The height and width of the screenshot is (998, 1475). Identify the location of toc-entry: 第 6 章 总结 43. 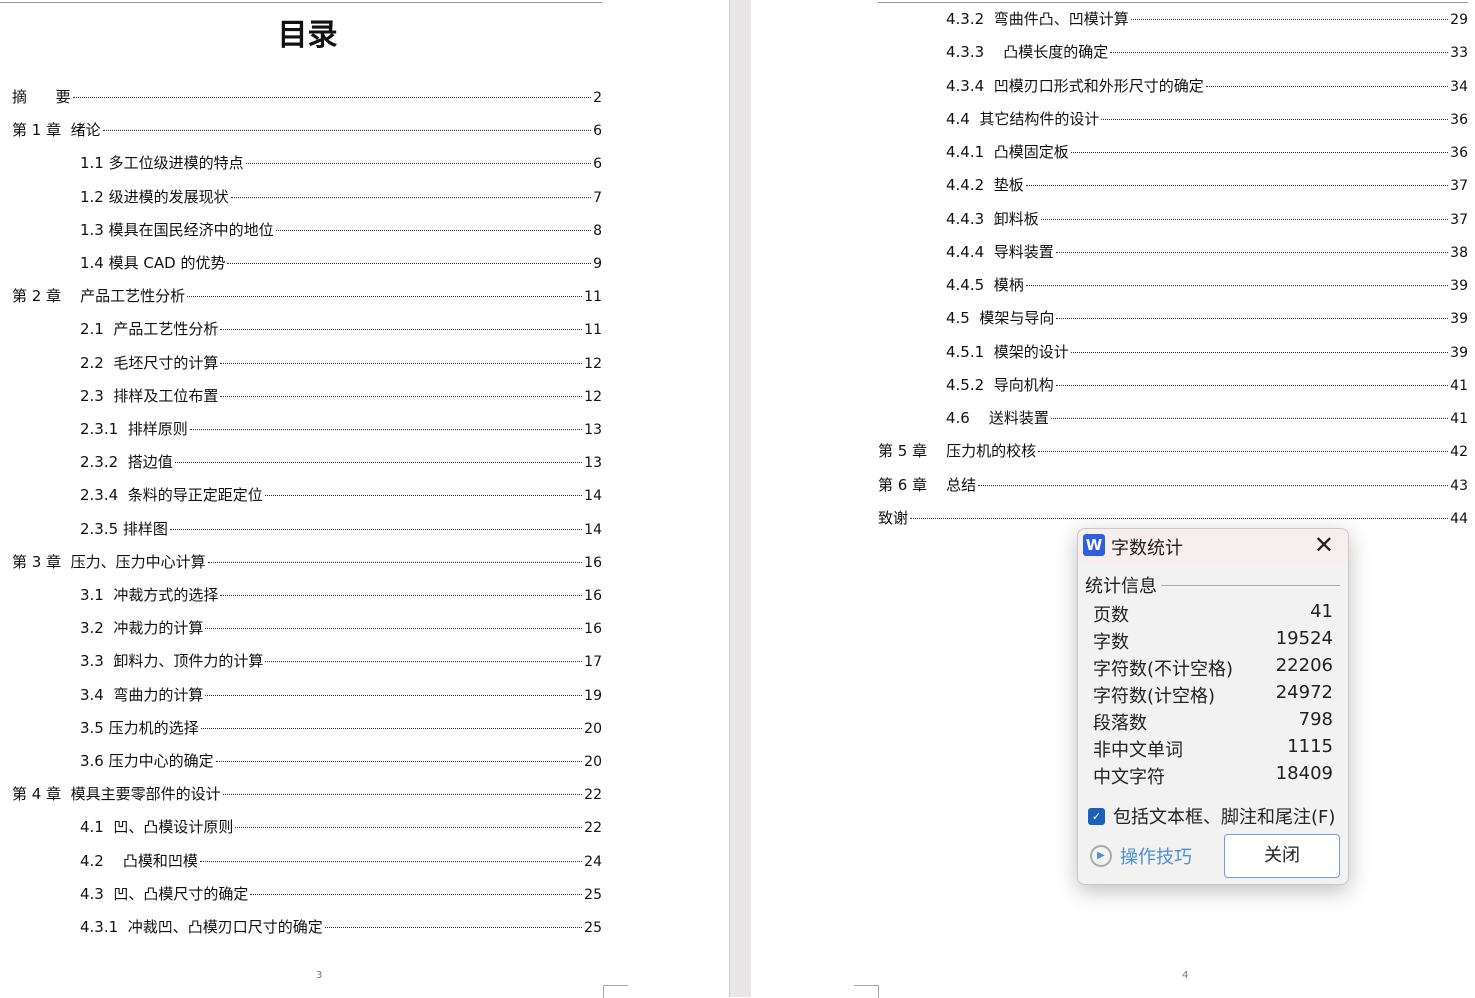
(1173, 485).